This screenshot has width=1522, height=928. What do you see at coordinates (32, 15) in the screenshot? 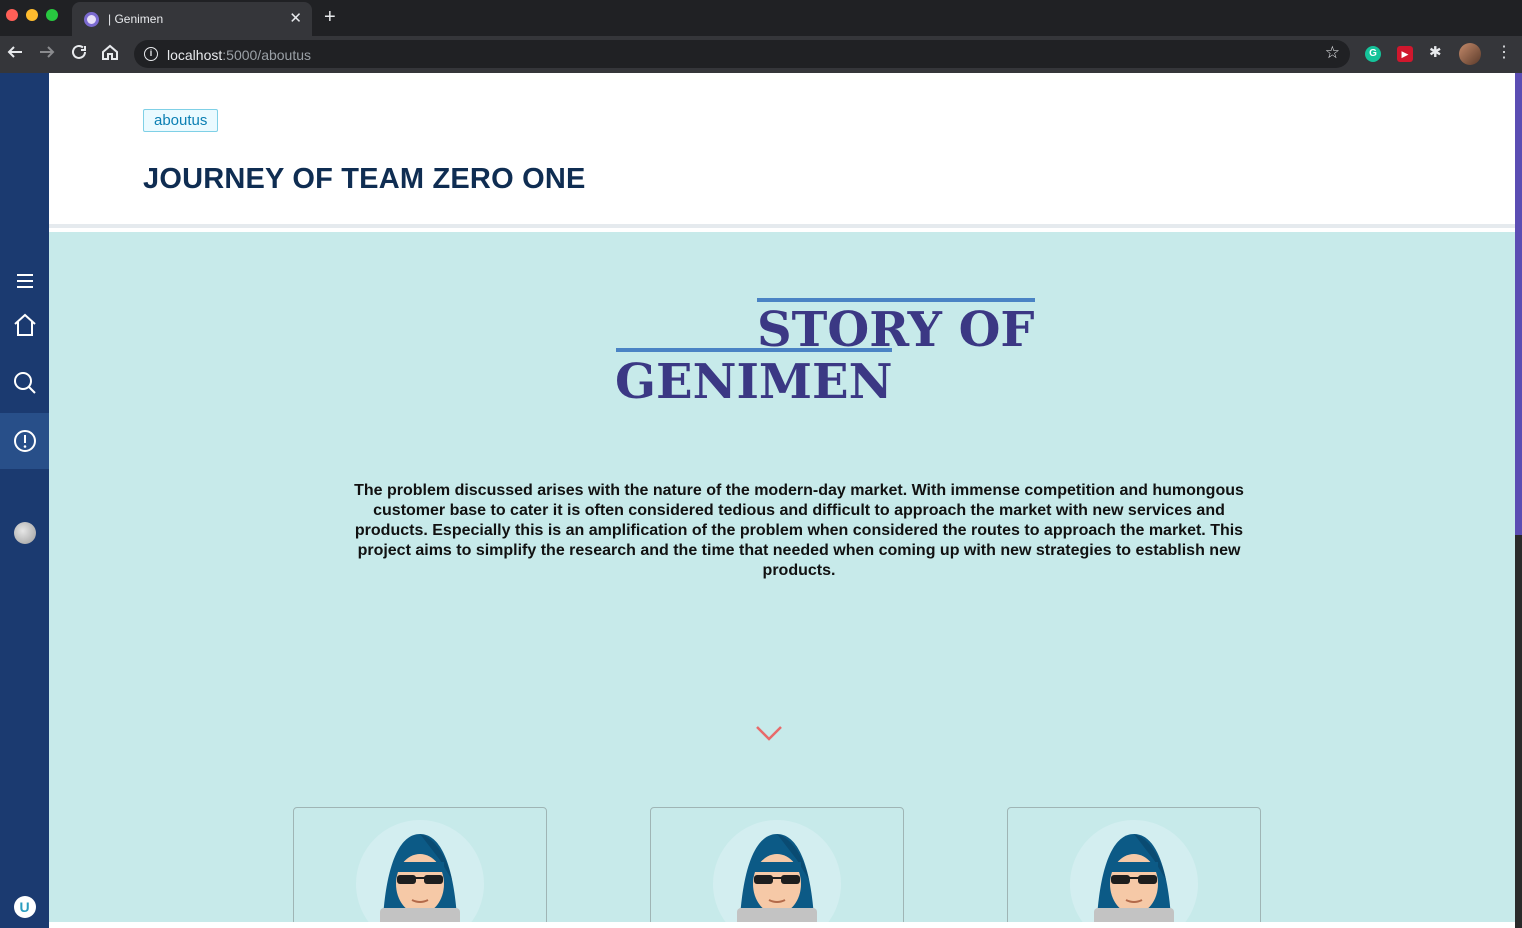
I see `minimize-window-button` at bounding box center [32, 15].